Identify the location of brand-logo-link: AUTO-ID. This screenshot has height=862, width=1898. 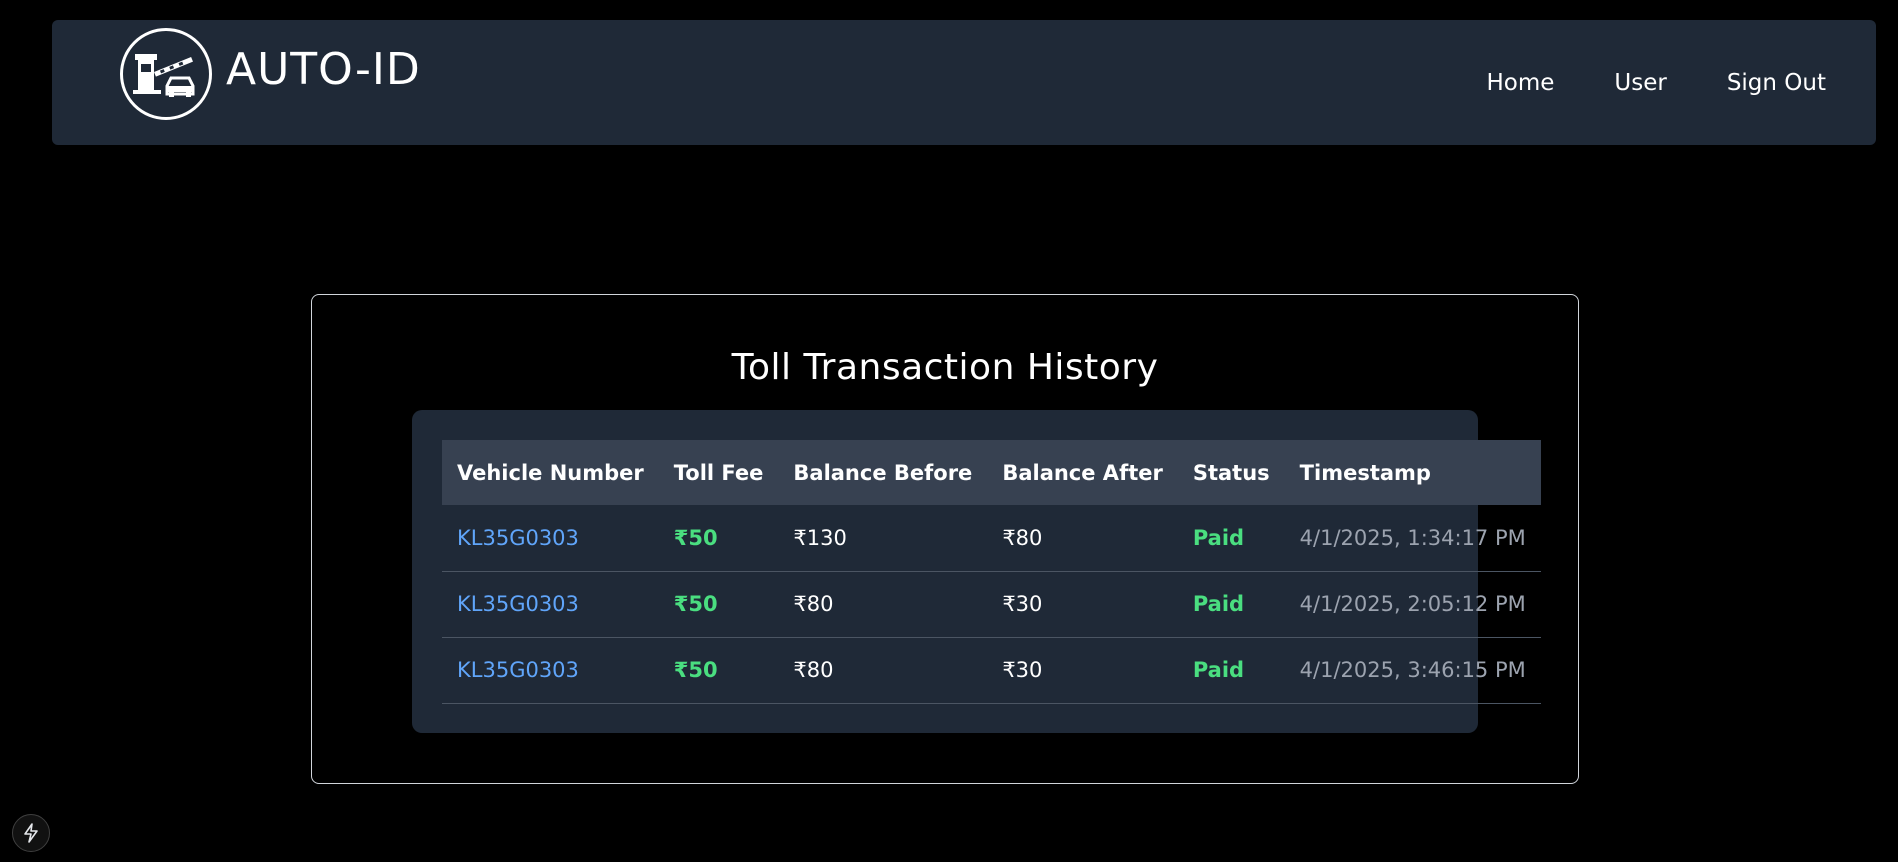
(270, 74).